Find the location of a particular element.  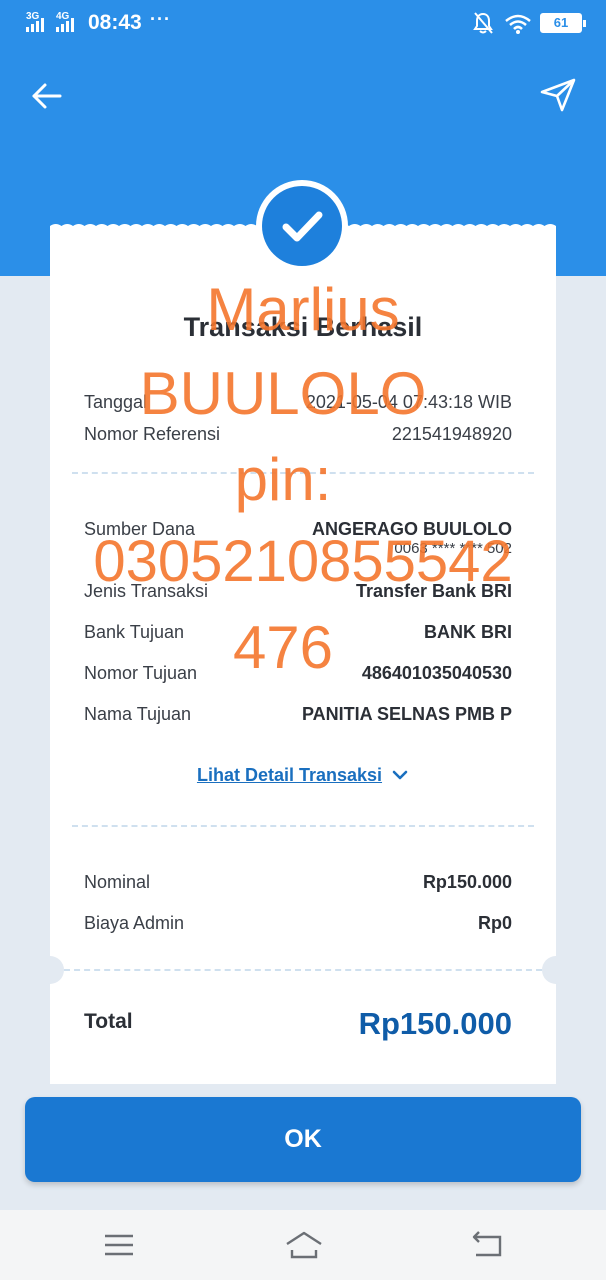

bell-muted-icon is located at coordinates (483, 23).